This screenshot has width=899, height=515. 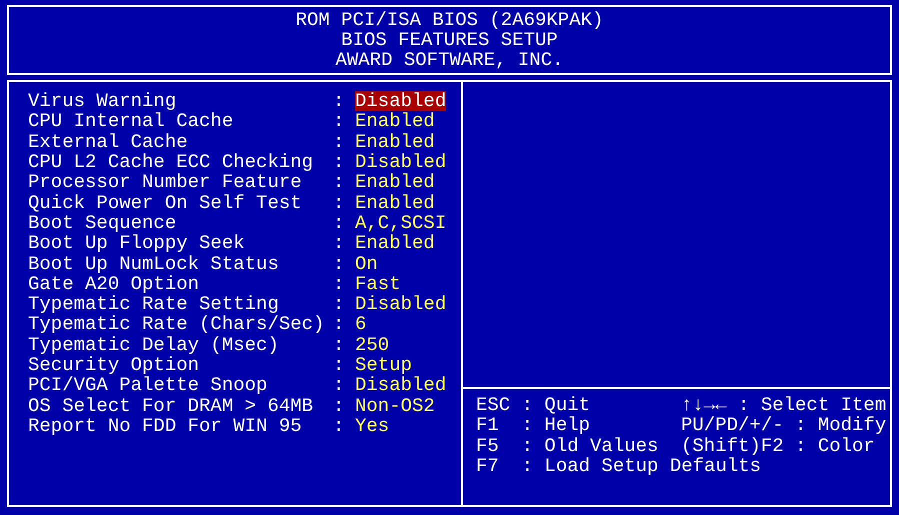 What do you see at coordinates (366, 264) in the screenshot?
I see `setting-value: On` at bounding box center [366, 264].